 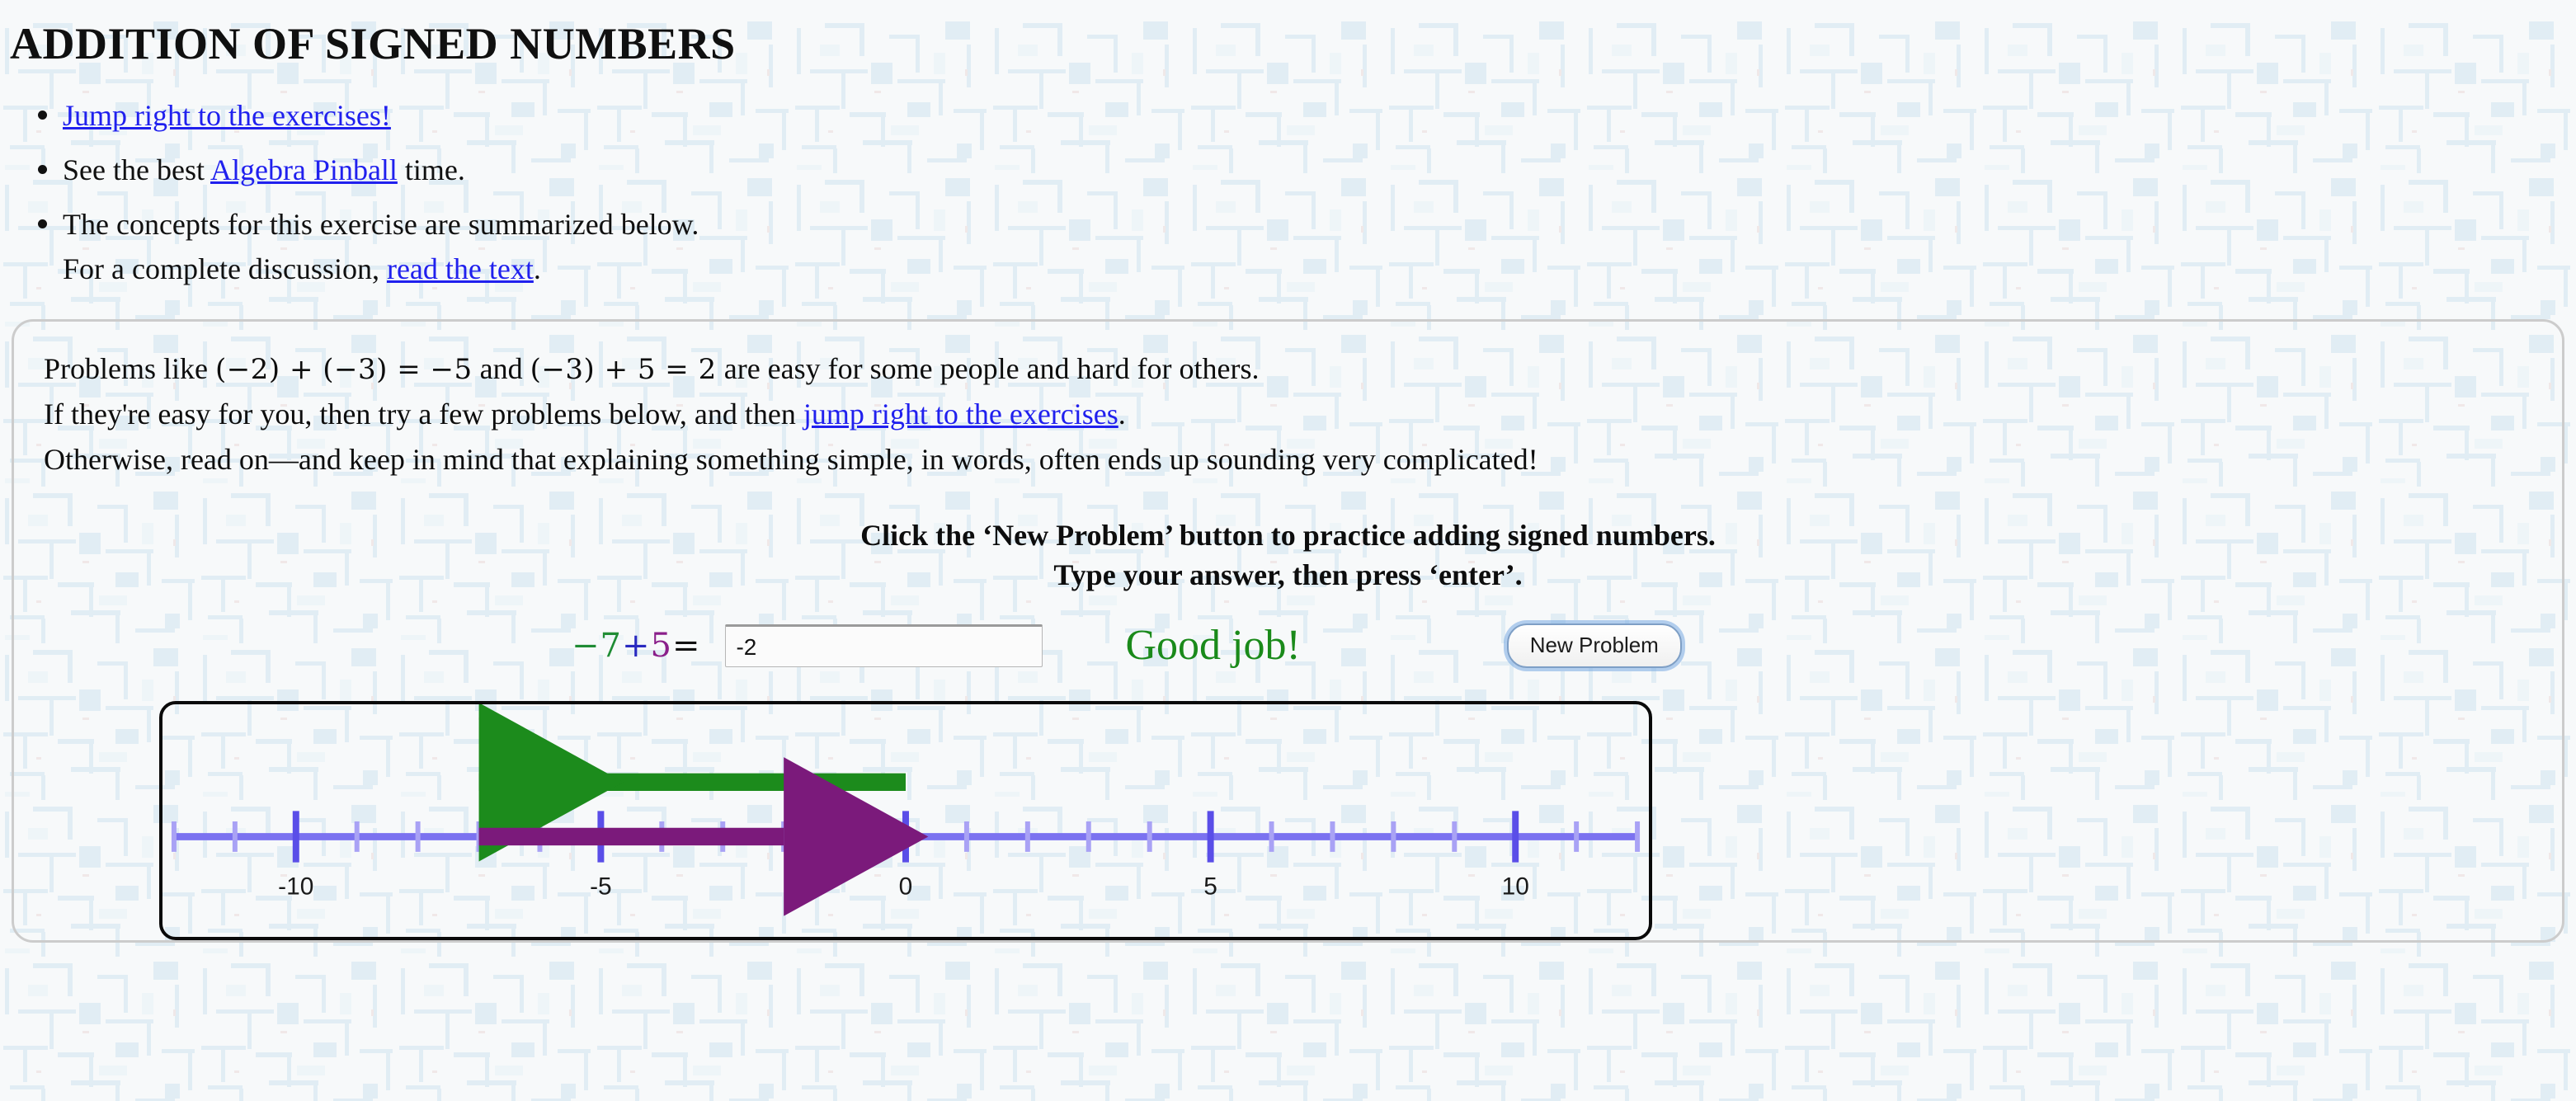 I want to click on jump-to-exercises-link: Jump right to the exercises!, so click(x=227, y=115).